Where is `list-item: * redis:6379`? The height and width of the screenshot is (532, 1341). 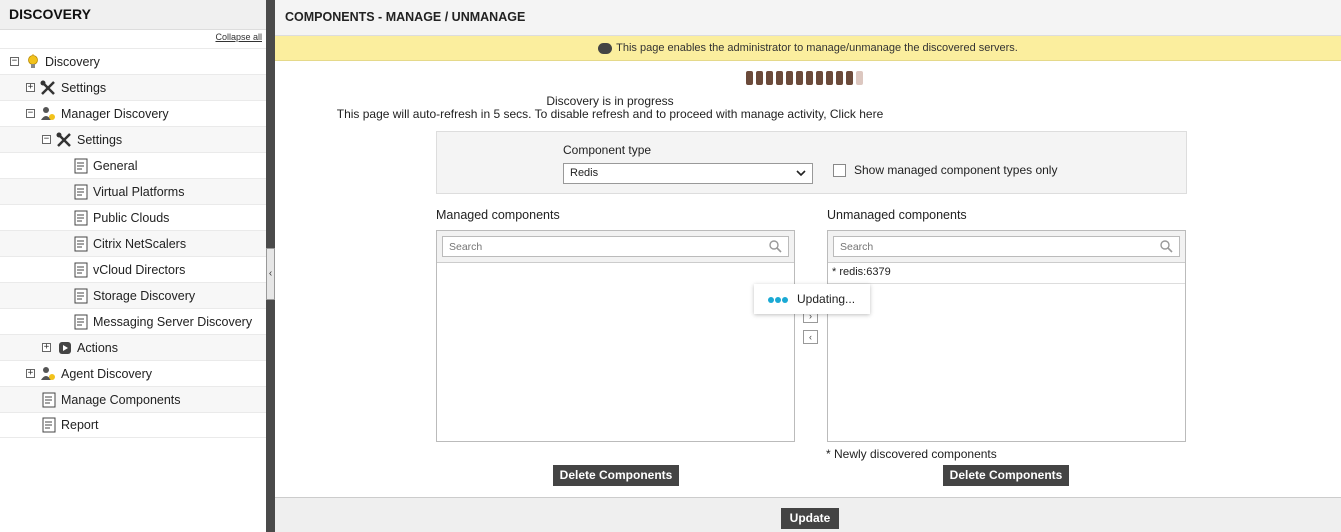
list-item: * redis:6379 is located at coordinates (1006, 273).